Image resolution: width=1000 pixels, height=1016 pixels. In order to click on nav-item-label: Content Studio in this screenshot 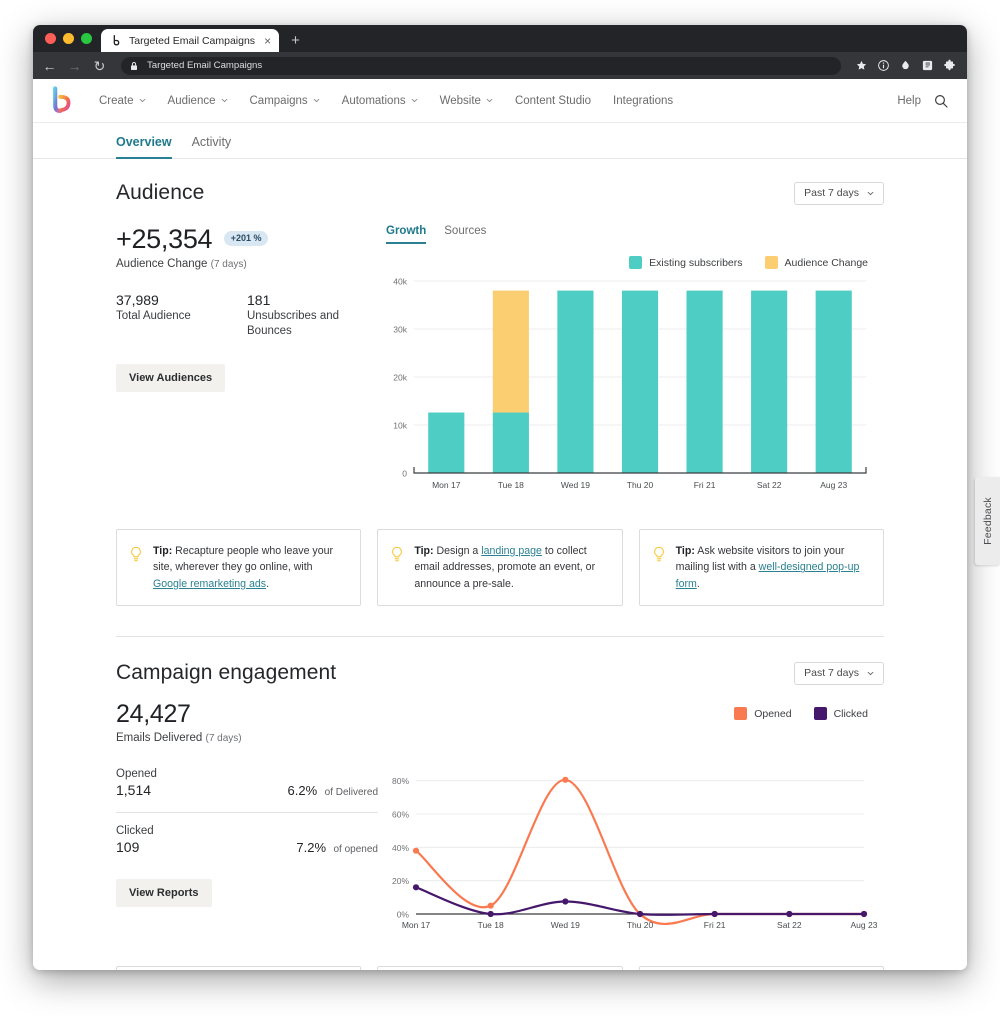, I will do `click(553, 100)`.